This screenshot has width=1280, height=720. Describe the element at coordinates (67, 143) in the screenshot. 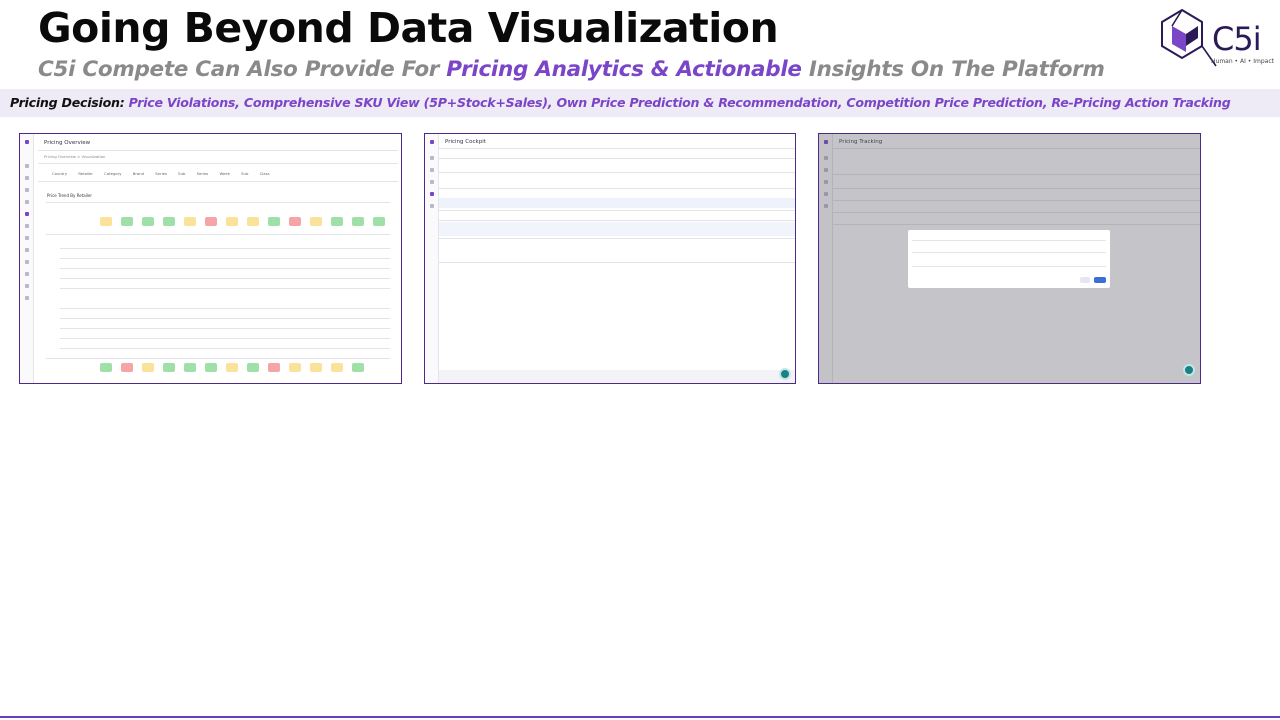

I see `screen-title: Pricing Overview` at that location.